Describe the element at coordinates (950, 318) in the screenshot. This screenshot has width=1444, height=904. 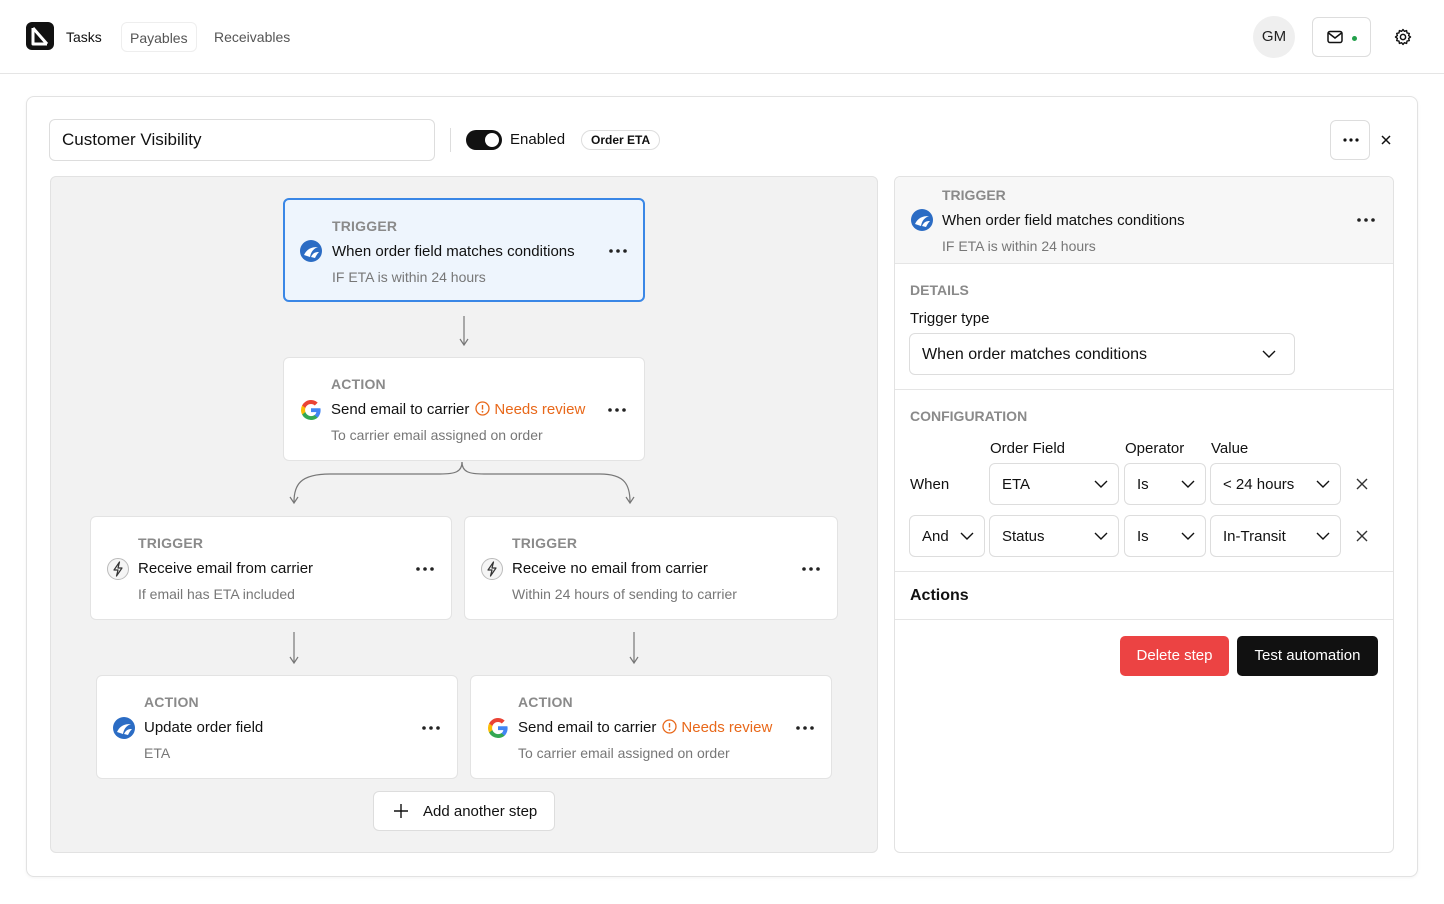
I see `trigger-type-label: Trigger type` at that location.